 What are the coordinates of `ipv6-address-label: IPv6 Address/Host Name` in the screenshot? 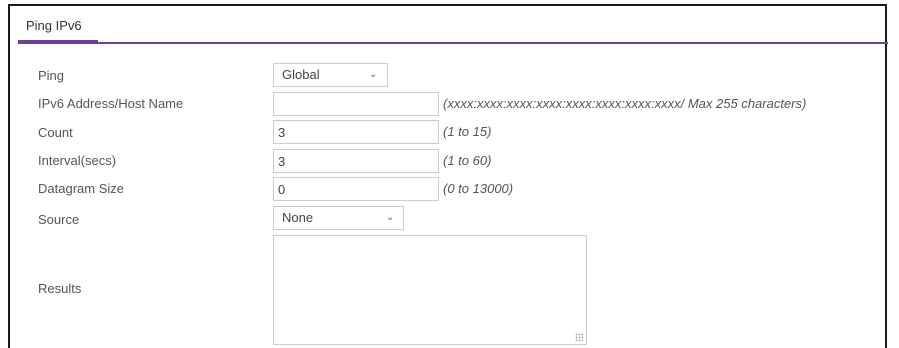 It's located at (111, 103).